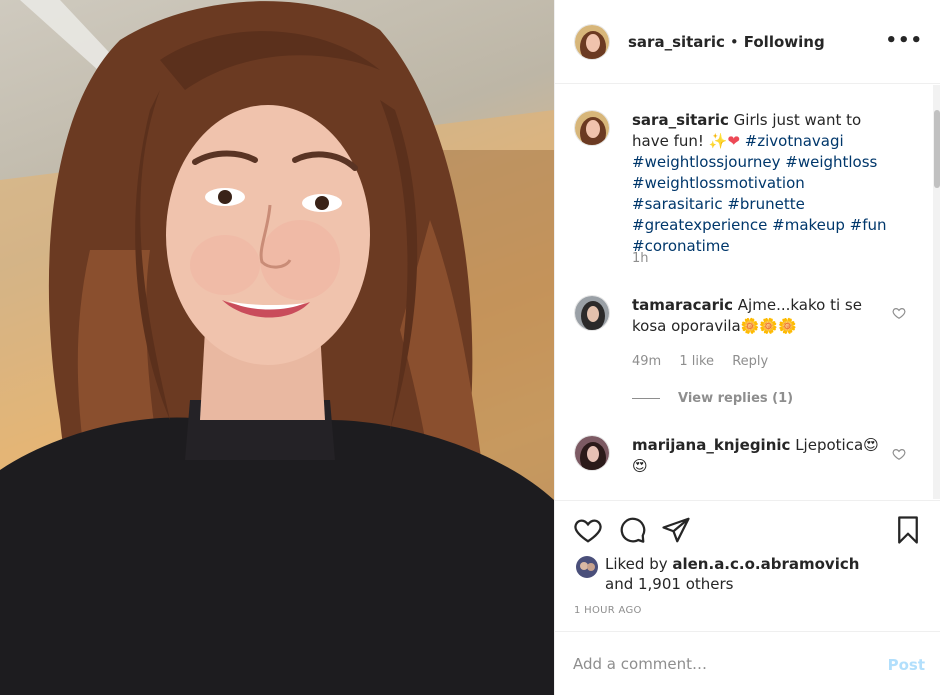 This screenshot has height=695, width=940. Describe the element at coordinates (736, 398) in the screenshot. I see `view-replies-label: View replies (1)` at that location.